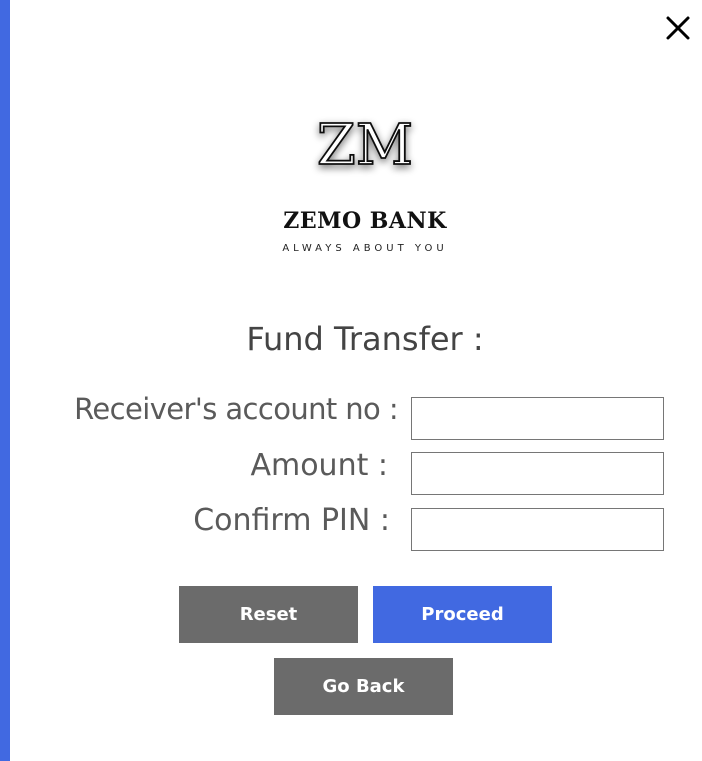 The image size is (702, 761). Describe the element at coordinates (5, 380) in the screenshot. I see `accent-bar` at that location.